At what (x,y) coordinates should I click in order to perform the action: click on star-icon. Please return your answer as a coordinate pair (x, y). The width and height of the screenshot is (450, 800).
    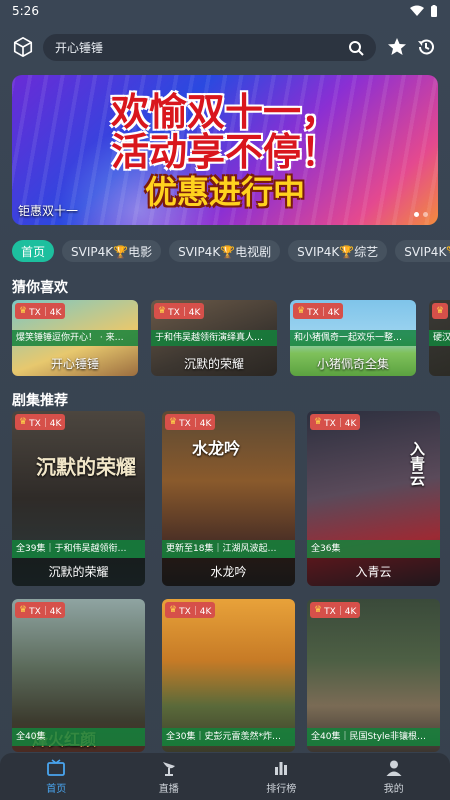
    Looking at the image, I should click on (397, 47).